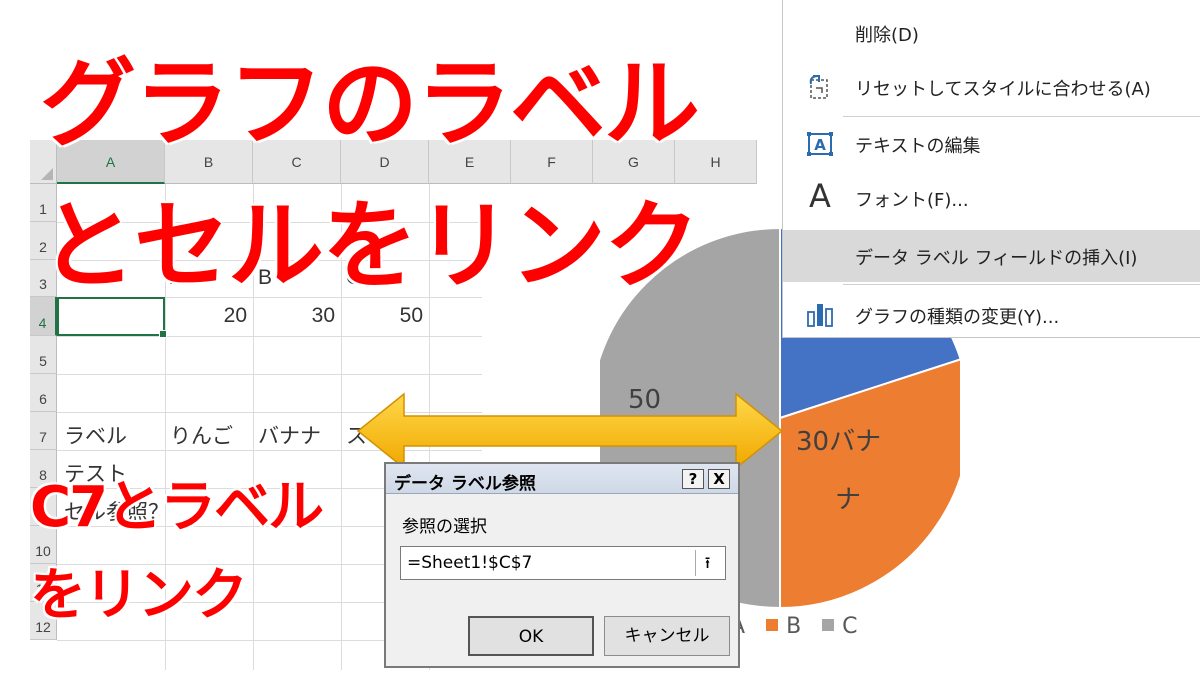 This screenshot has width=1200, height=675. I want to click on edit-text-icon: A, so click(820, 144).